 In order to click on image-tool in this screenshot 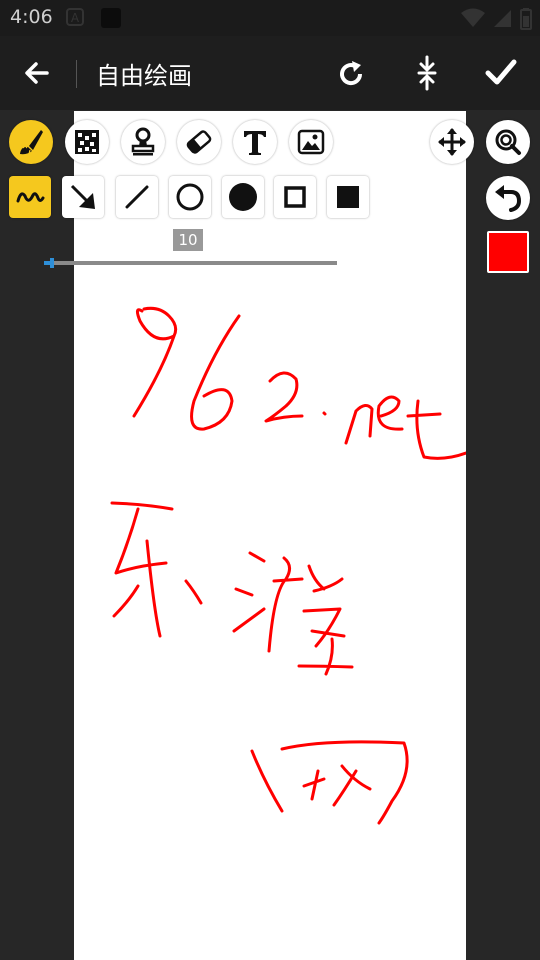, I will do `click(311, 142)`.